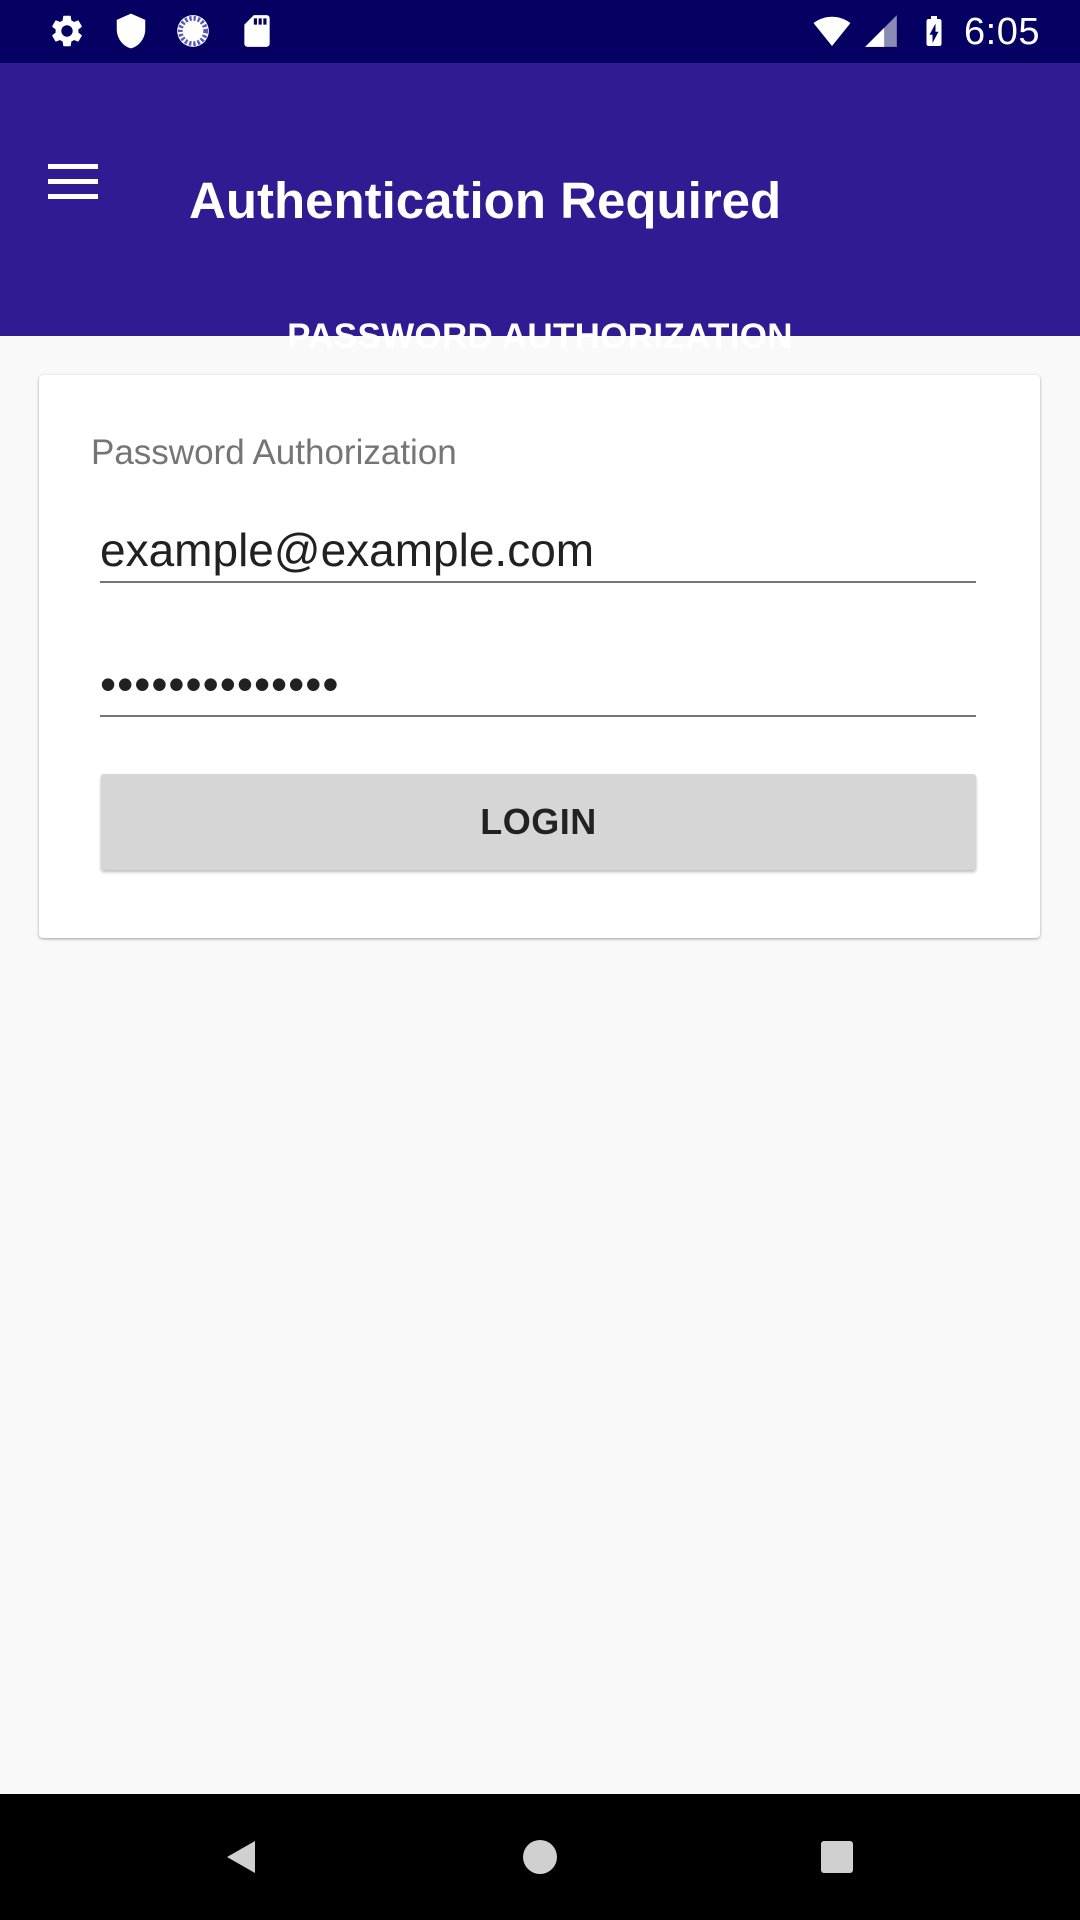  I want to click on home-icon, so click(540, 1857).